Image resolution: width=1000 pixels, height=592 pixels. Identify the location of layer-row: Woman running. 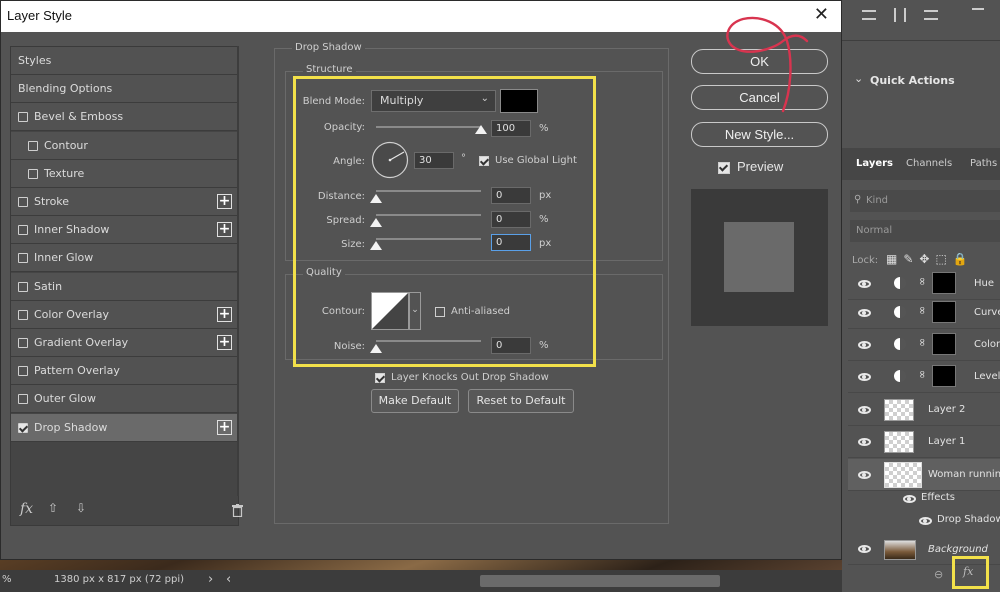
(924, 475).